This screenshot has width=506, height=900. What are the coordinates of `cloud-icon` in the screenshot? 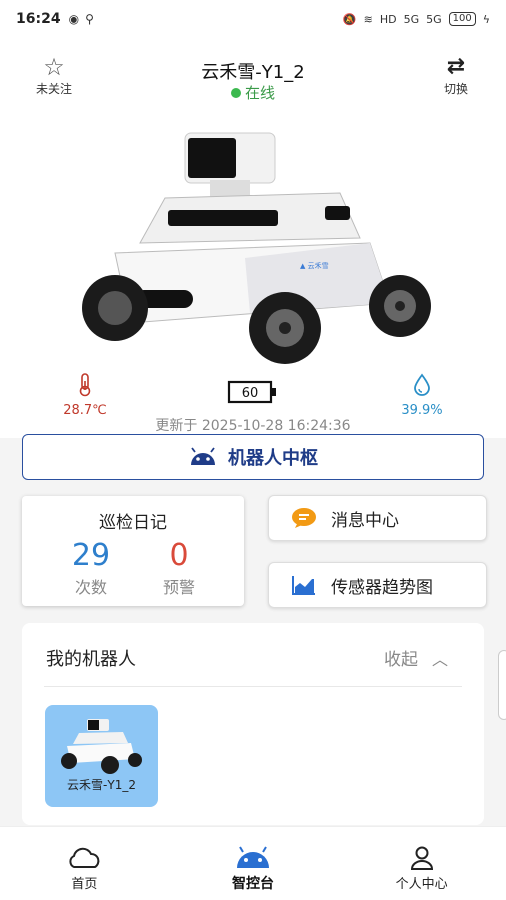 It's located at (84, 858).